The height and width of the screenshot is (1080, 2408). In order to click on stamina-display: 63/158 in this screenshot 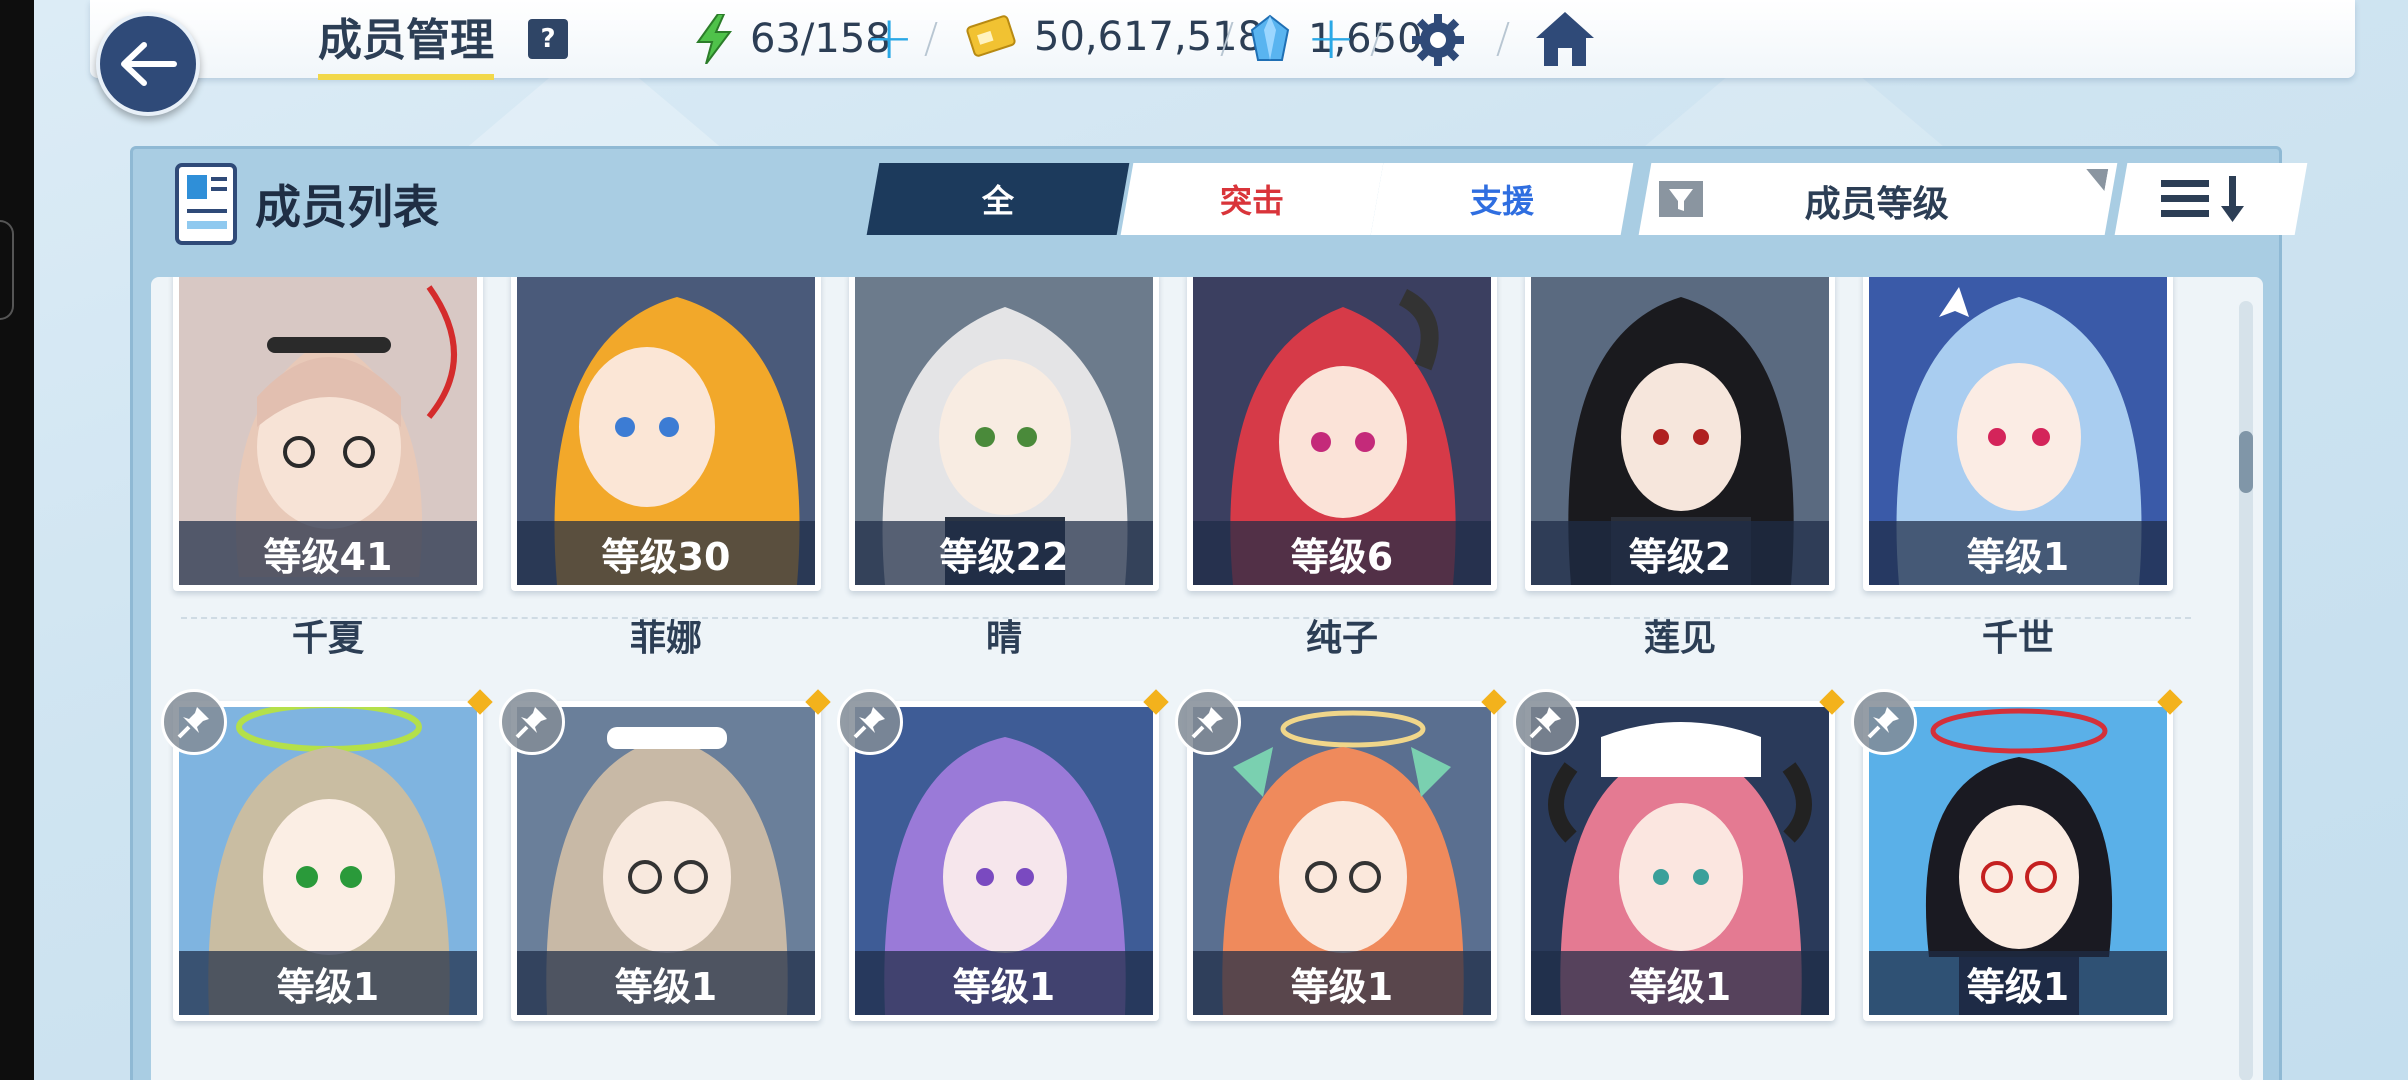, I will do `click(793, 39)`.